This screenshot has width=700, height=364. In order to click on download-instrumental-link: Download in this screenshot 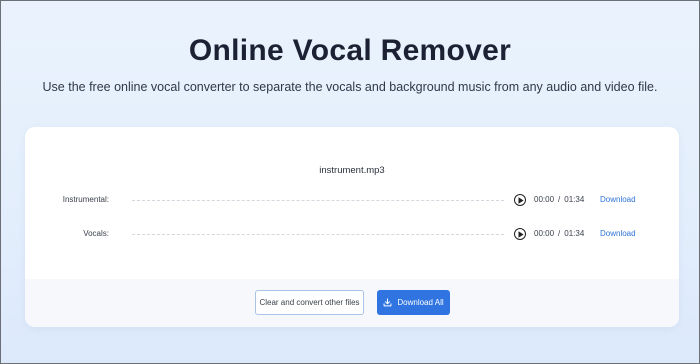, I will do `click(618, 199)`.